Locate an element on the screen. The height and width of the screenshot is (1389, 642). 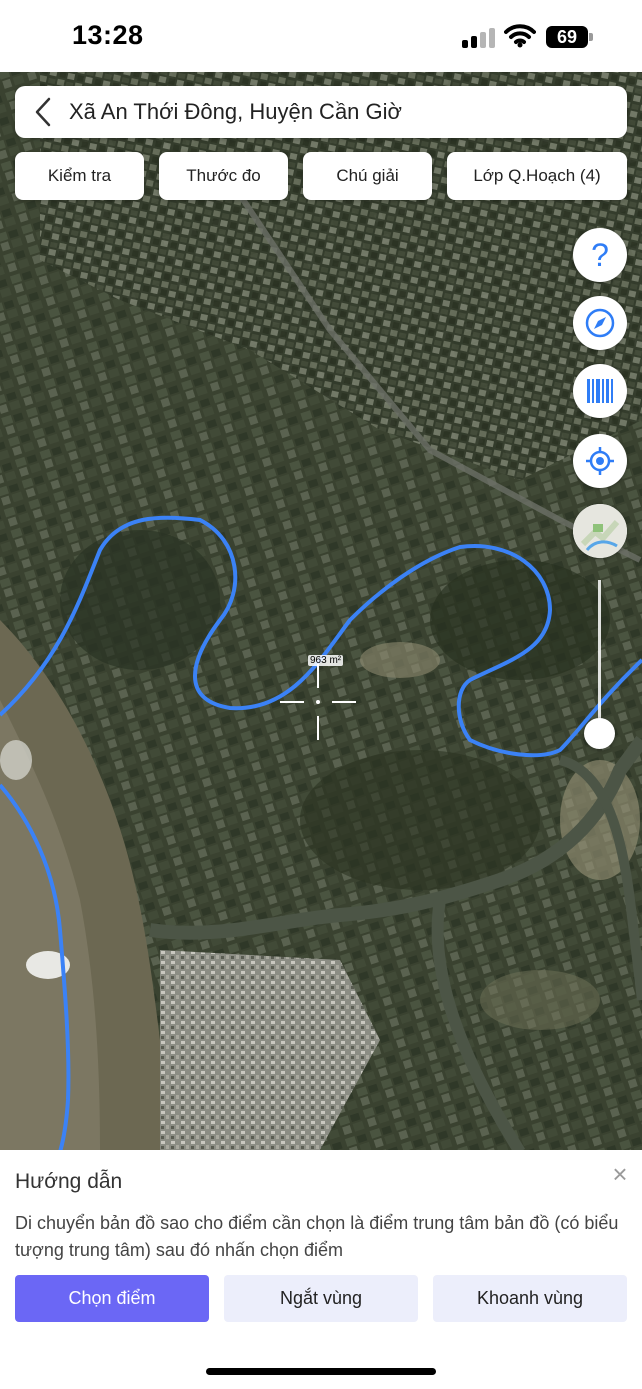
help-button: ? is located at coordinates (600, 255).